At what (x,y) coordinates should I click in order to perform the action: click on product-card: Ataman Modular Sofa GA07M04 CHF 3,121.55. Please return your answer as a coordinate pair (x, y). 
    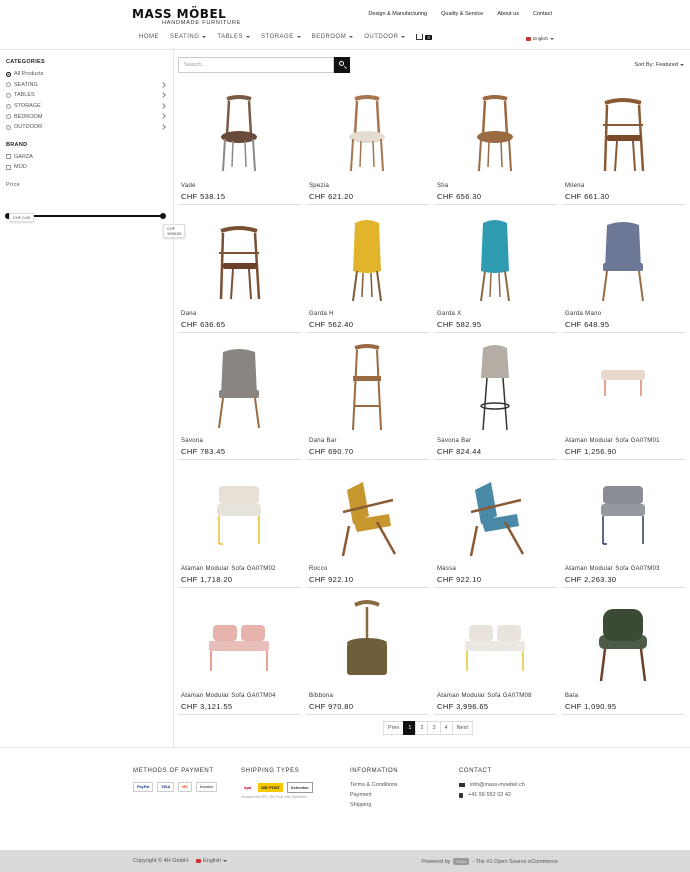
    Looking at the image, I should click on (239, 655).